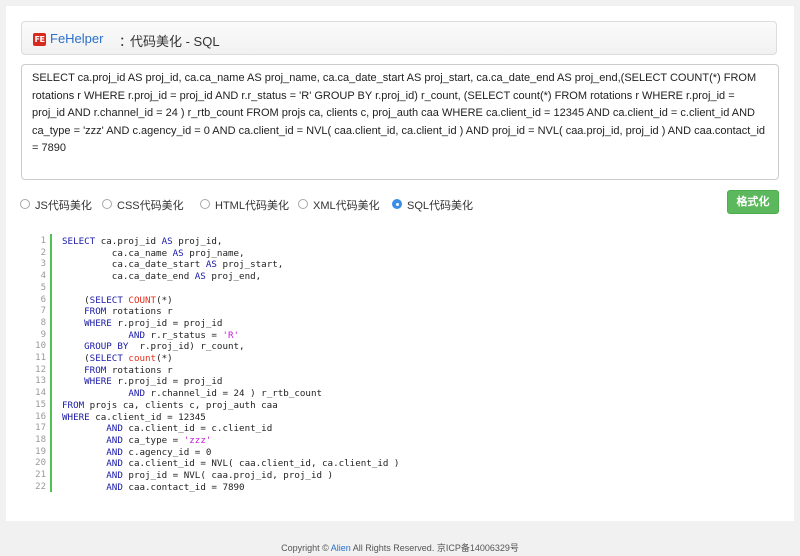  What do you see at coordinates (117, 253) in the screenshot?
I see `code-token: ca.ca_name` at bounding box center [117, 253].